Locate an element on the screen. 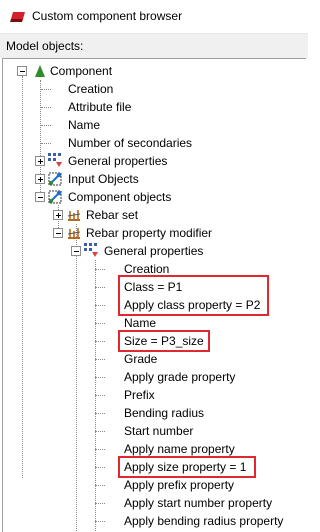 The height and width of the screenshot is (532, 320). tree-node-bending-radius: Bending radius is located at coordinates (153, 413).